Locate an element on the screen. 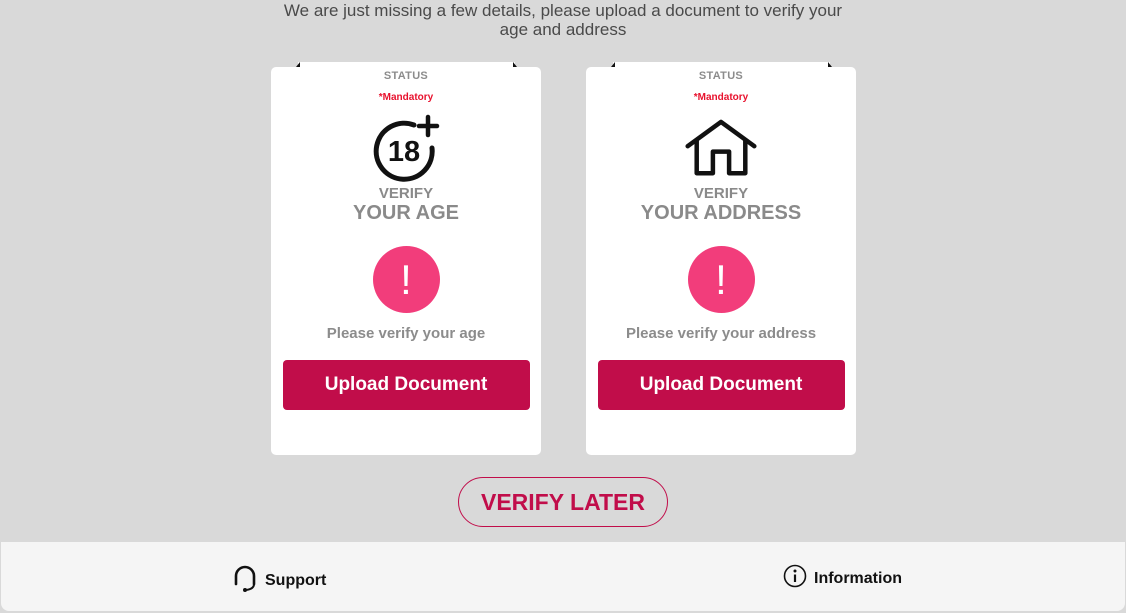 The height and width of the screenshot is (613, 1126). verify-heading-line2: YOUR AGE is located at coordinates (406, 213).